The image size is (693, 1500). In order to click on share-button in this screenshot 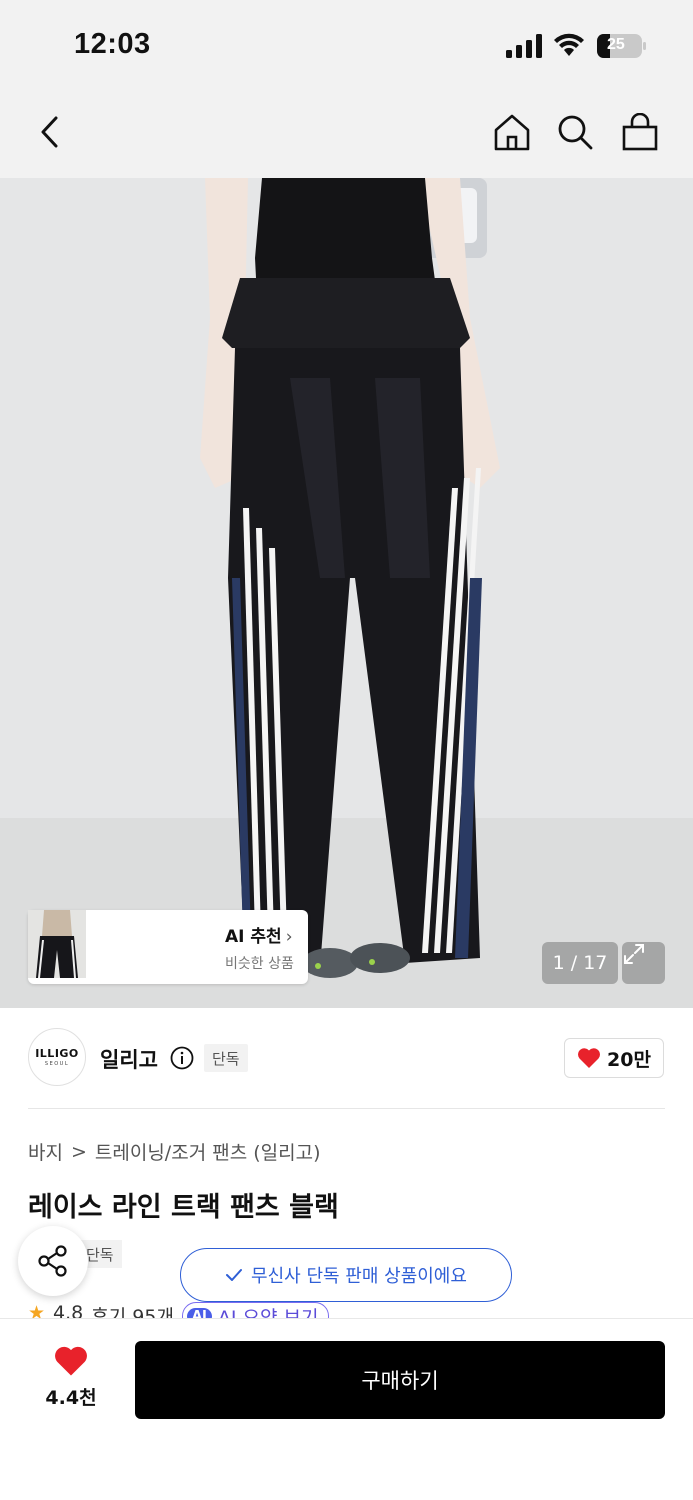, I will do `click(53, 1261)`.